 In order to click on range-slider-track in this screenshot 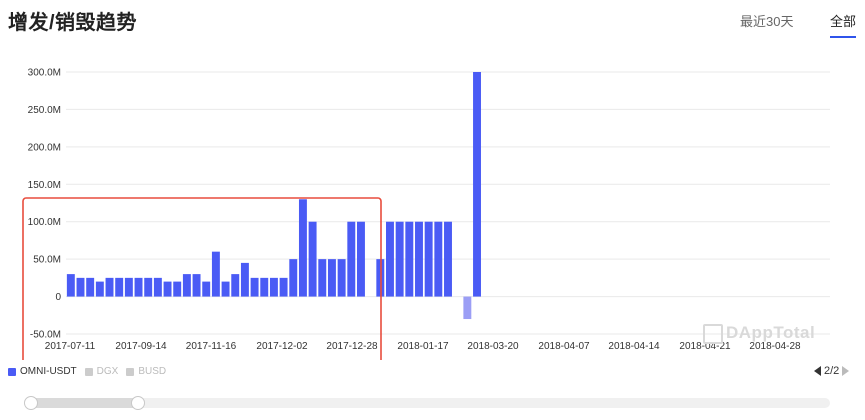, I will do `click(429, 403)`.